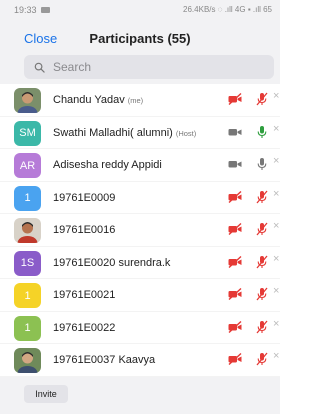  Describe the element at coordinates (140, 295) in the screenshot. I see `participant-row: 1 19761E0021 ×` at that location.